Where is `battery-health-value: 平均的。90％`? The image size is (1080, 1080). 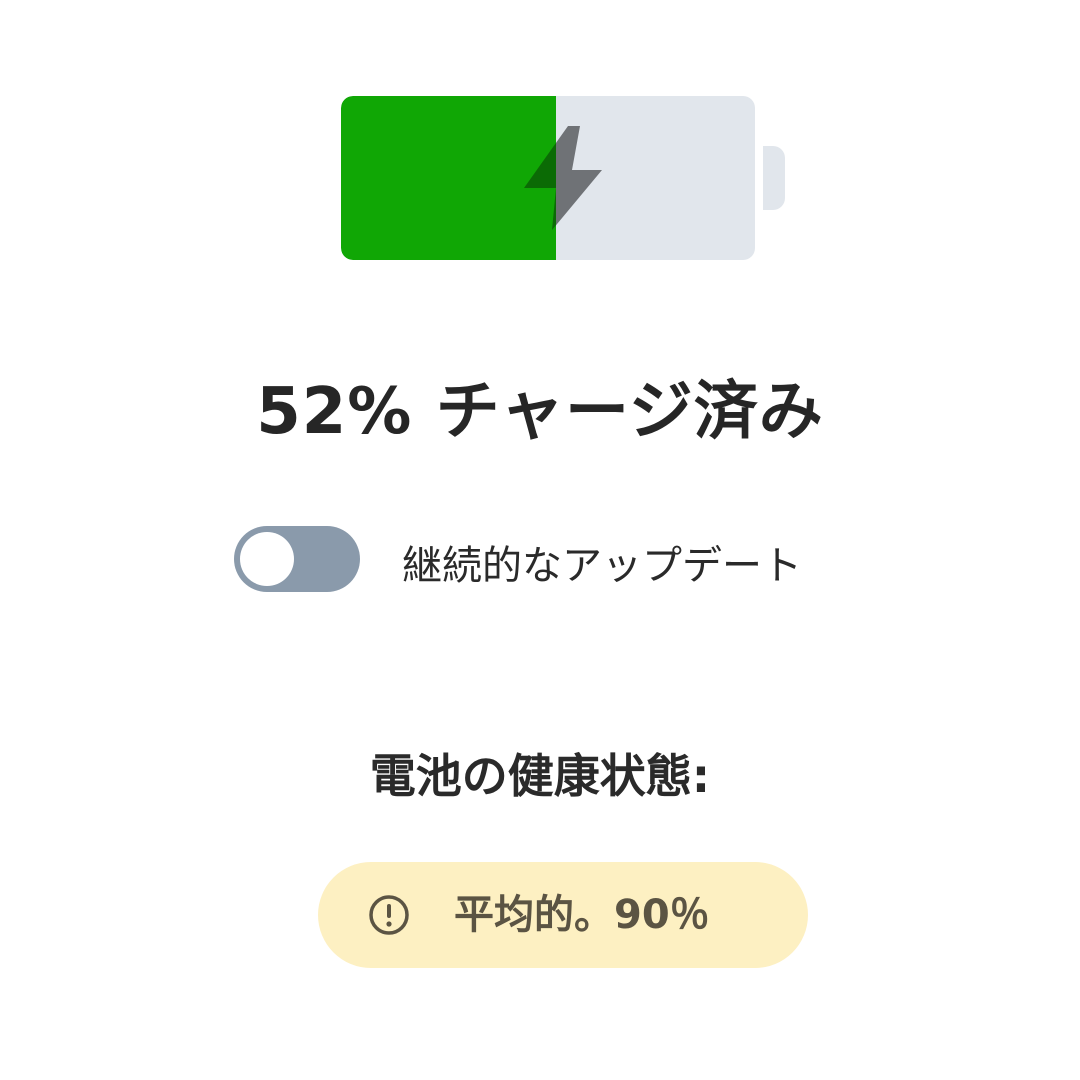
battery-health-value: 平均的。90％ is located at coordinates (582, 915).